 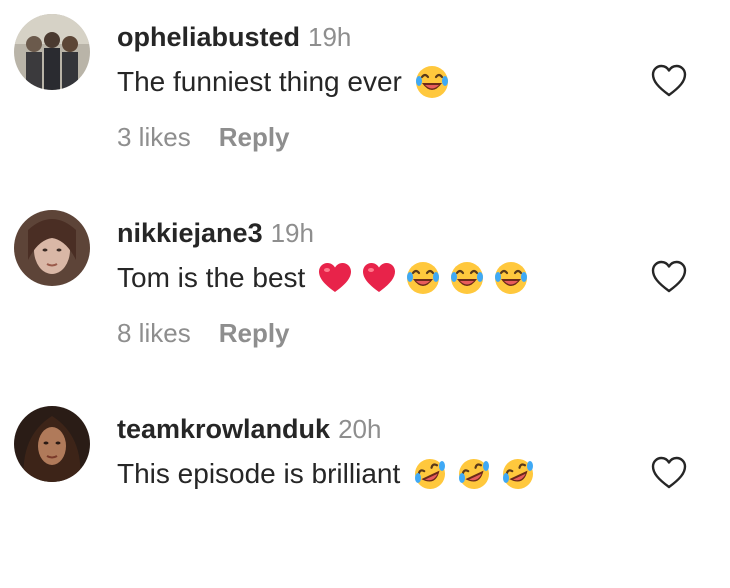 I want to click on comment-body: Tom is the best, so click(x=323, y=278).